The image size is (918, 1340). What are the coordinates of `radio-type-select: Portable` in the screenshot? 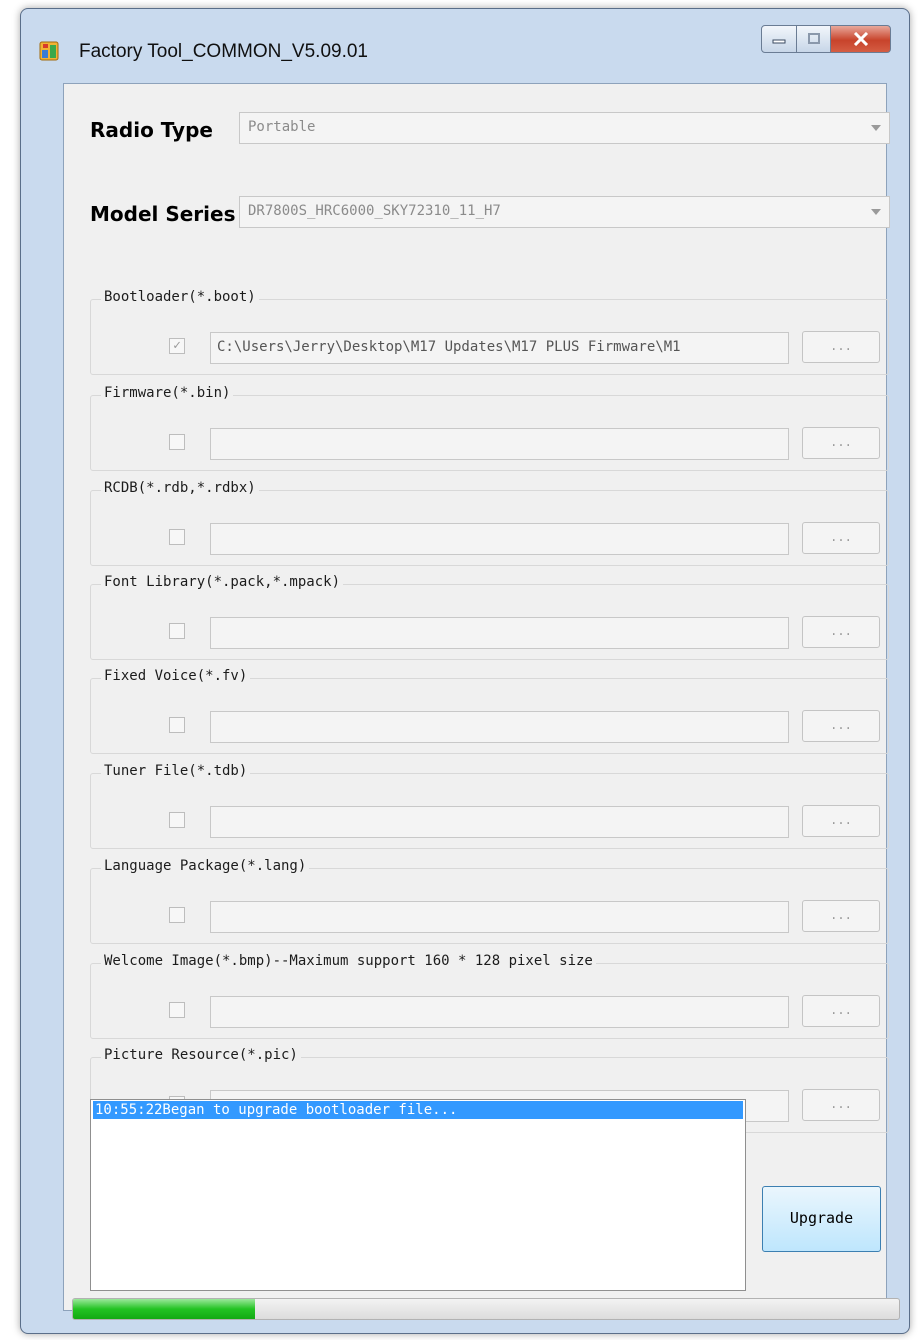 It's located at (564, 128).